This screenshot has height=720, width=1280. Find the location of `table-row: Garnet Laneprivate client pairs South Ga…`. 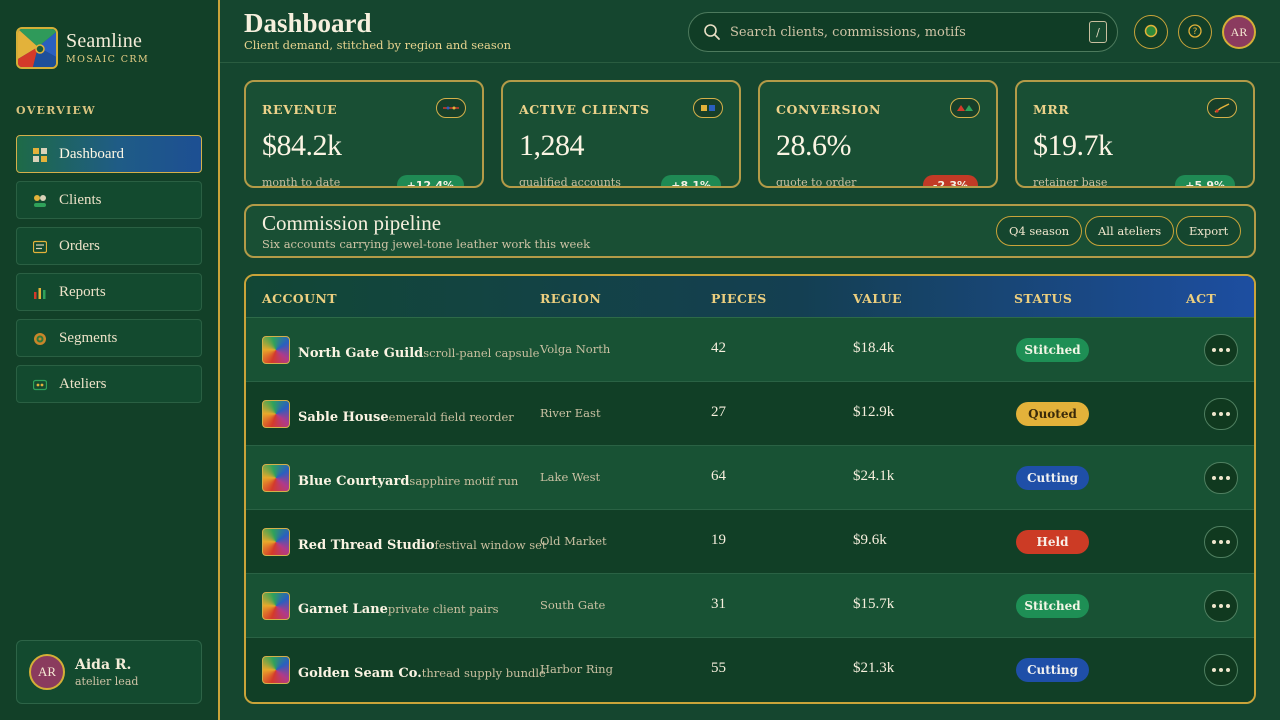

table-row: Garnet Laneprivate client pairs South Ga… is located at coordinates (750, 606).